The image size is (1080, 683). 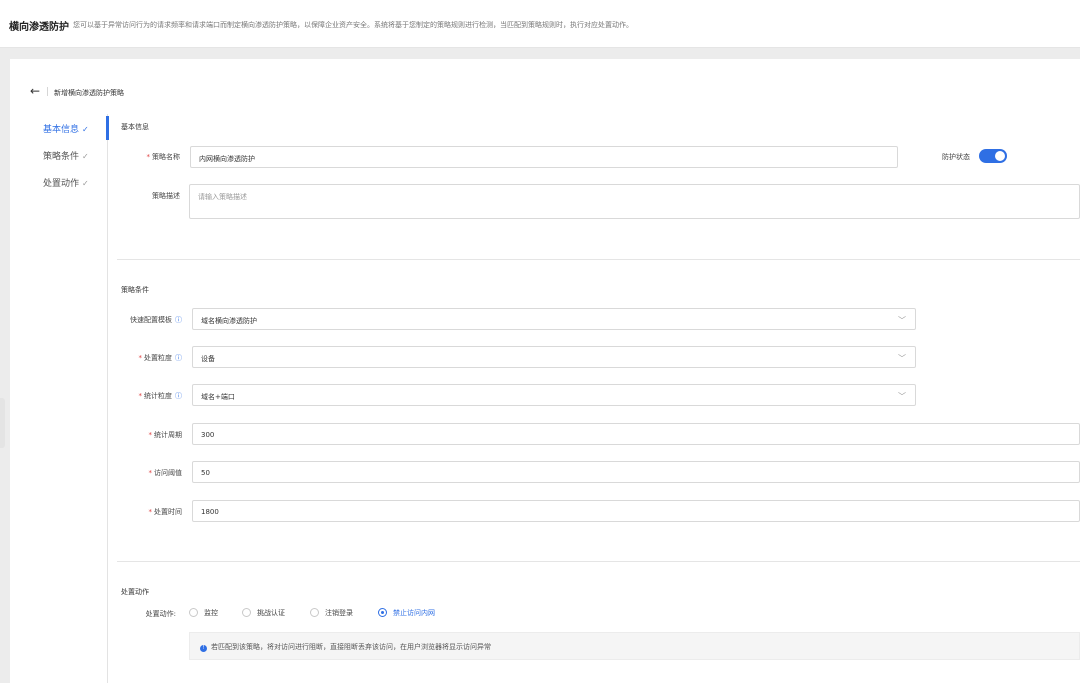 I want to click on granularity-select: 设备 ﹀, so click(x=554, y=357).